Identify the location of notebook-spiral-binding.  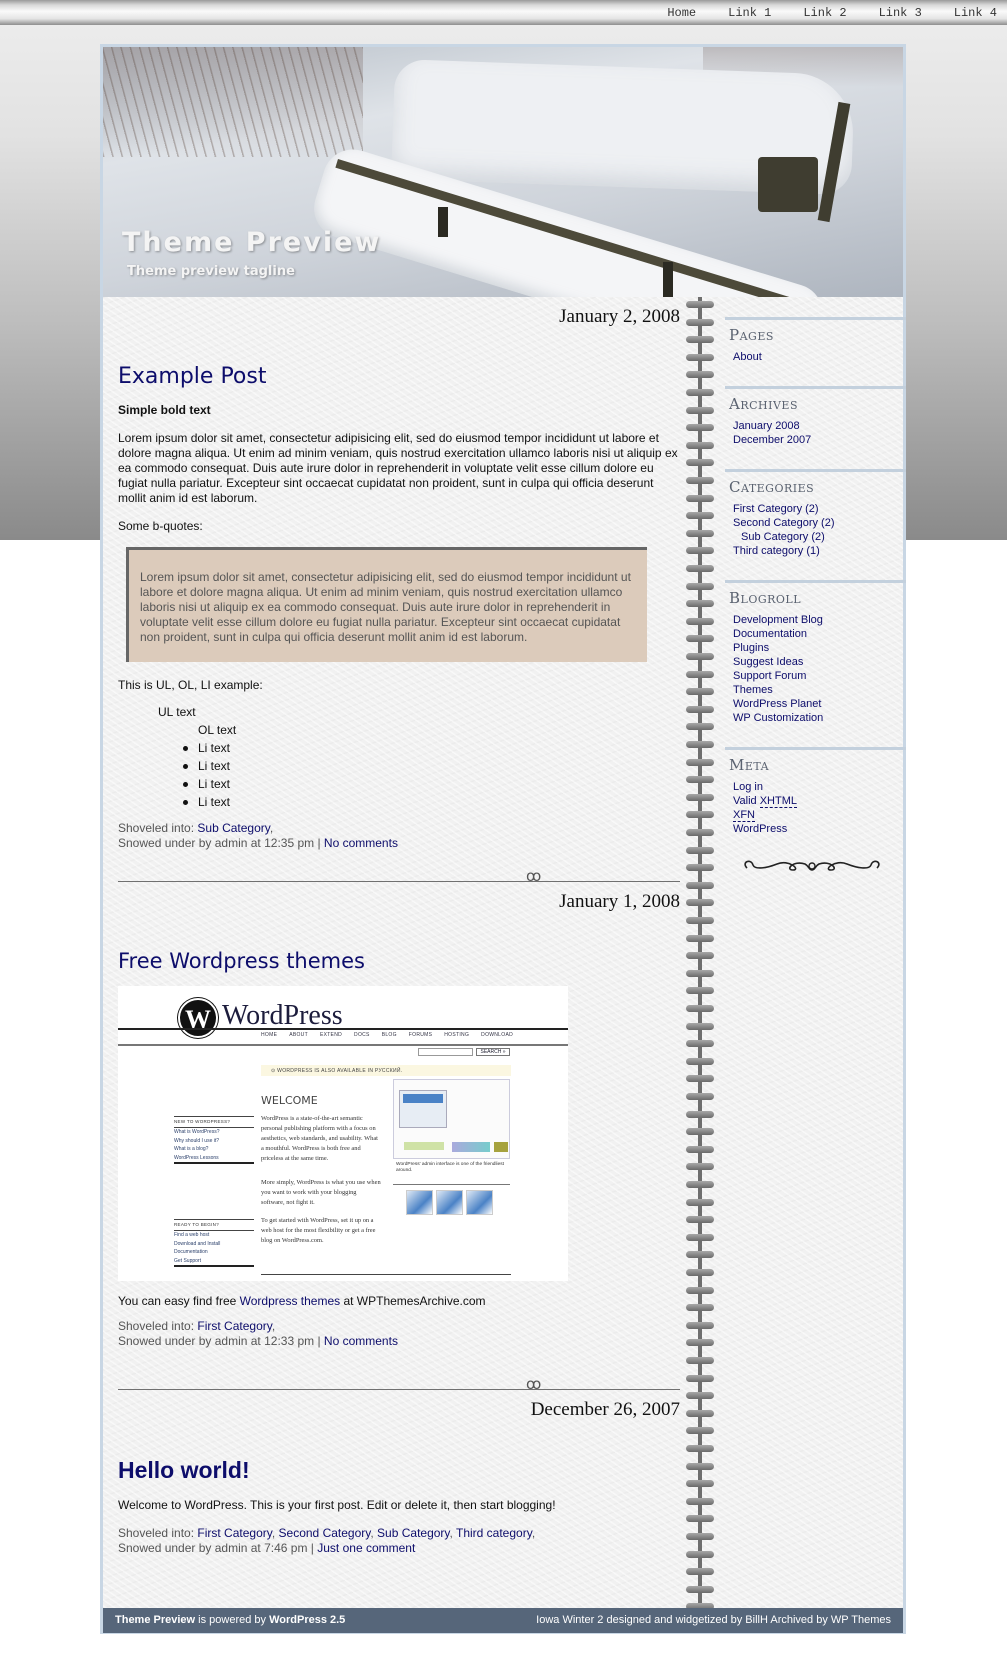
(700, 959).